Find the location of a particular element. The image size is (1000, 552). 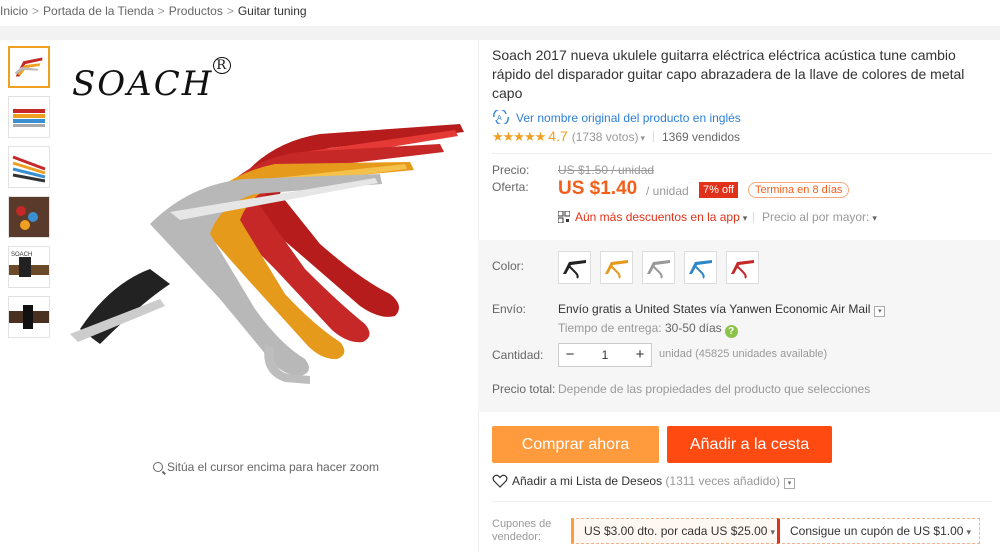

color-swatch-red is located at coordinates (742, 267).